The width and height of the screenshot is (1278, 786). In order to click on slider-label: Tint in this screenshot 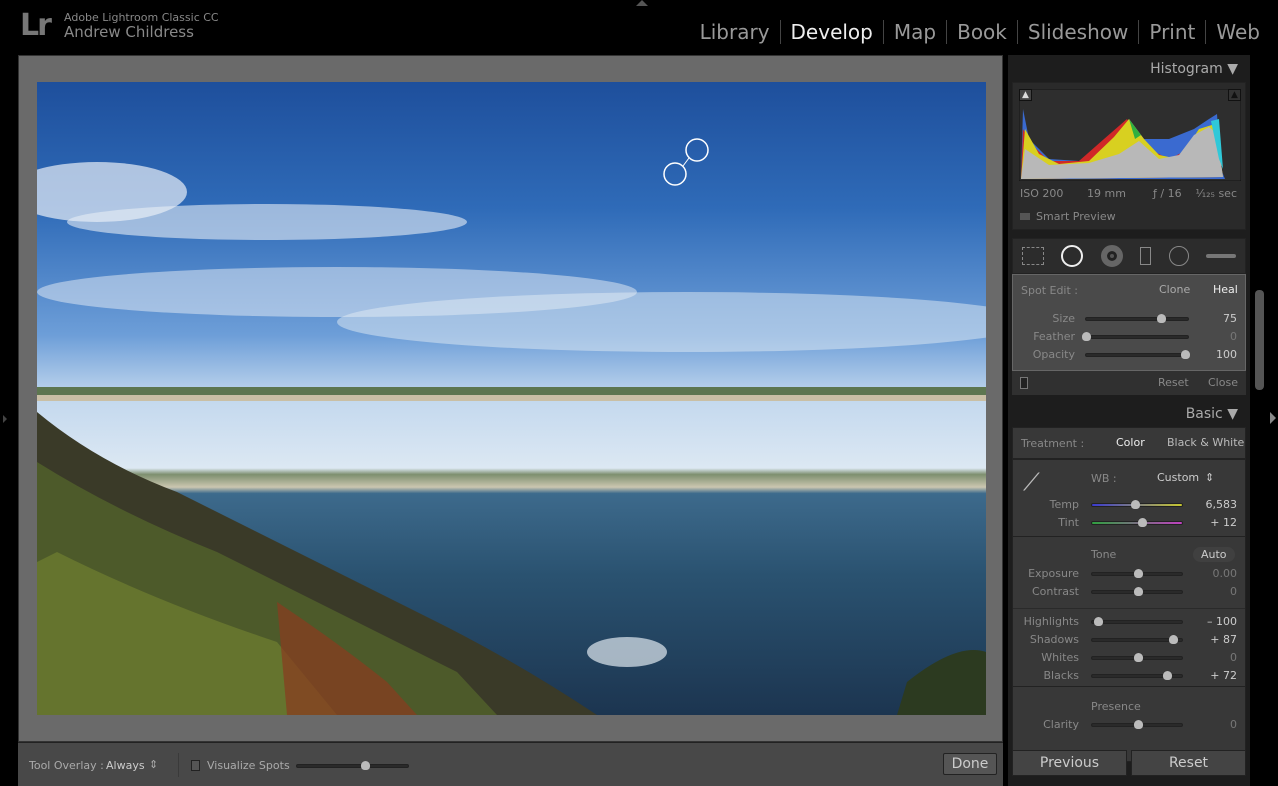, I will do `click(1068, 522)`.